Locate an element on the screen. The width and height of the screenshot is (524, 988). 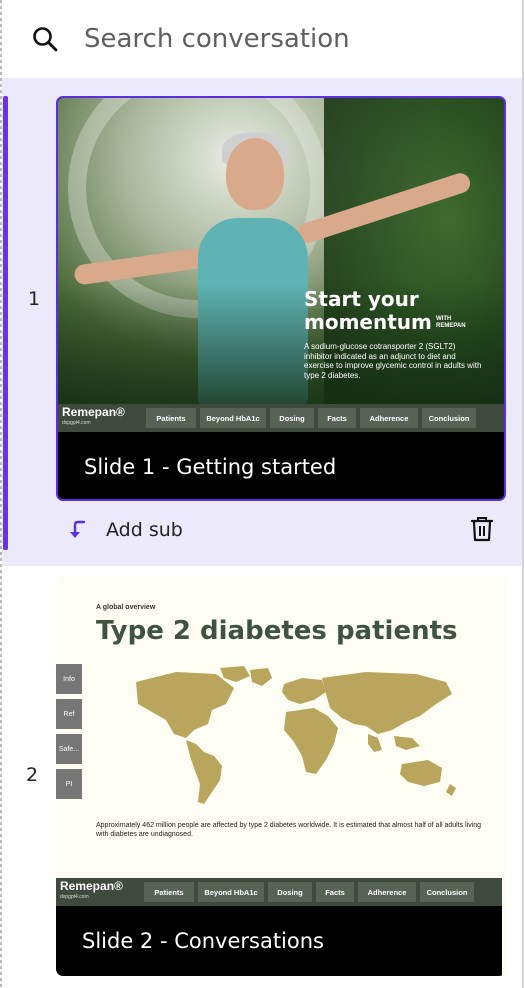
add-sub-button: Add sub is located at coordinates (125, 530).